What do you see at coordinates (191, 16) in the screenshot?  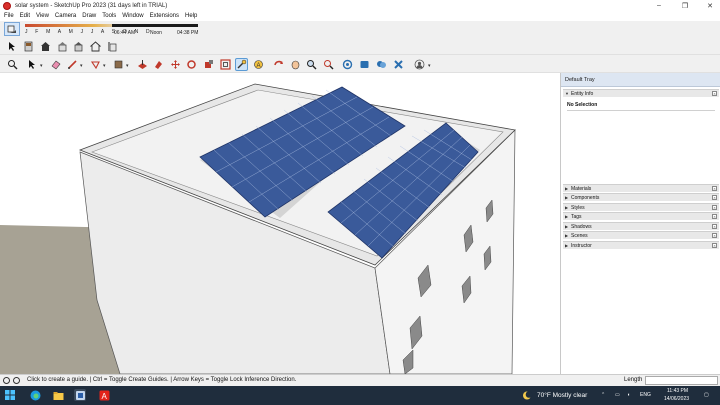 I see `menu-help: Help` at bounding box center [191, 16].